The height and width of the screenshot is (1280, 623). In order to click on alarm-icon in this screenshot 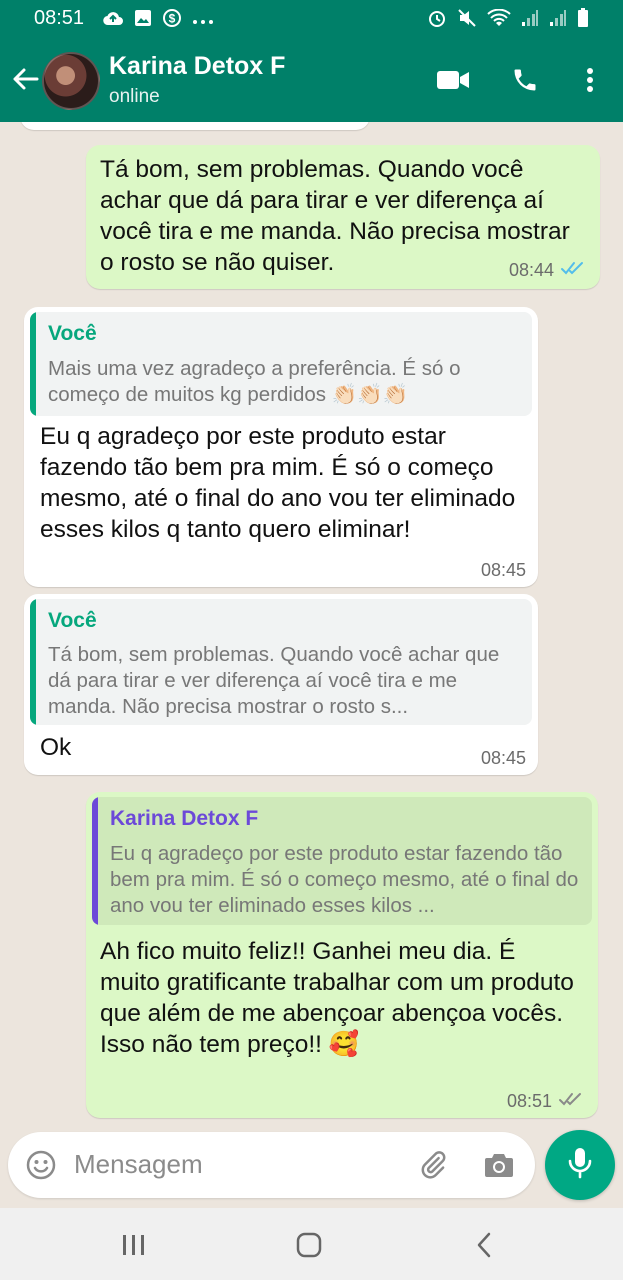, I will do `click(437, 20)`.